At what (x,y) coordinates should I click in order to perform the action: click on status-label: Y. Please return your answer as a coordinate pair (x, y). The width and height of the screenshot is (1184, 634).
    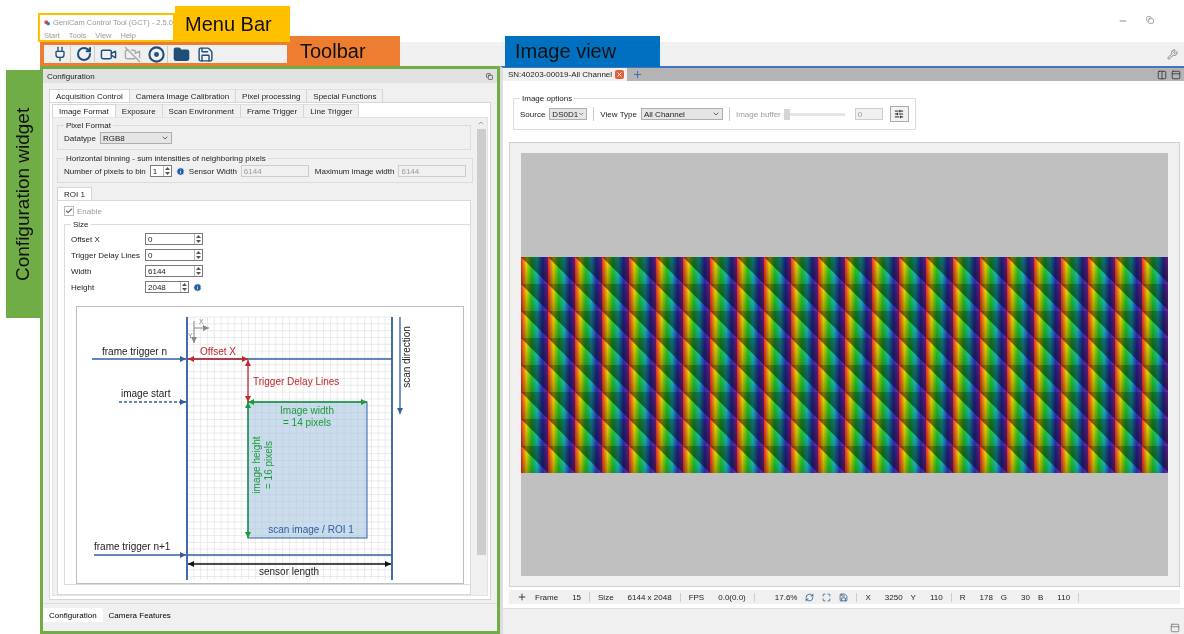
    Looking at the image, I should click on (913, 597).